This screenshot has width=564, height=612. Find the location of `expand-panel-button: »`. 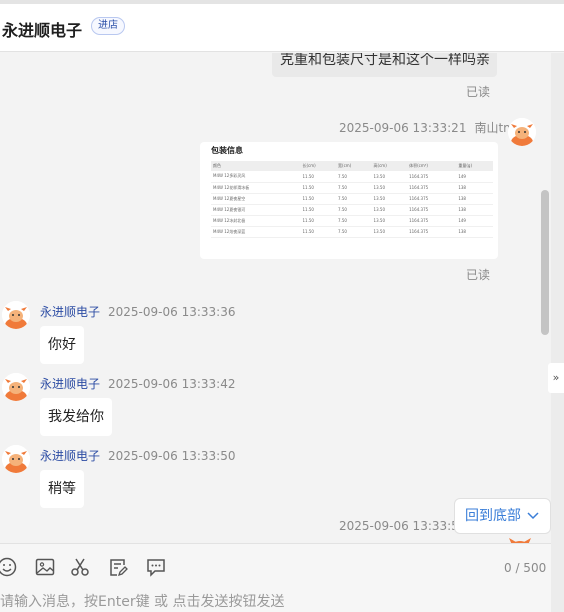

expand-panel-button: » is located at coordinates (556, 378).